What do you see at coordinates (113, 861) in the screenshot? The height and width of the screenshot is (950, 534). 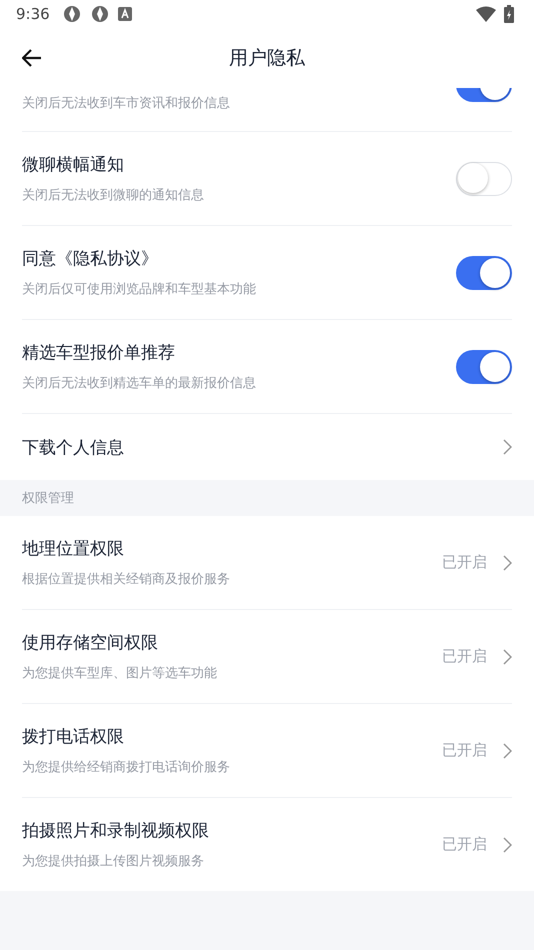 I see `permission-description: 为您提供拍摄上传图片视频服务` at bounding box center [113, 861].